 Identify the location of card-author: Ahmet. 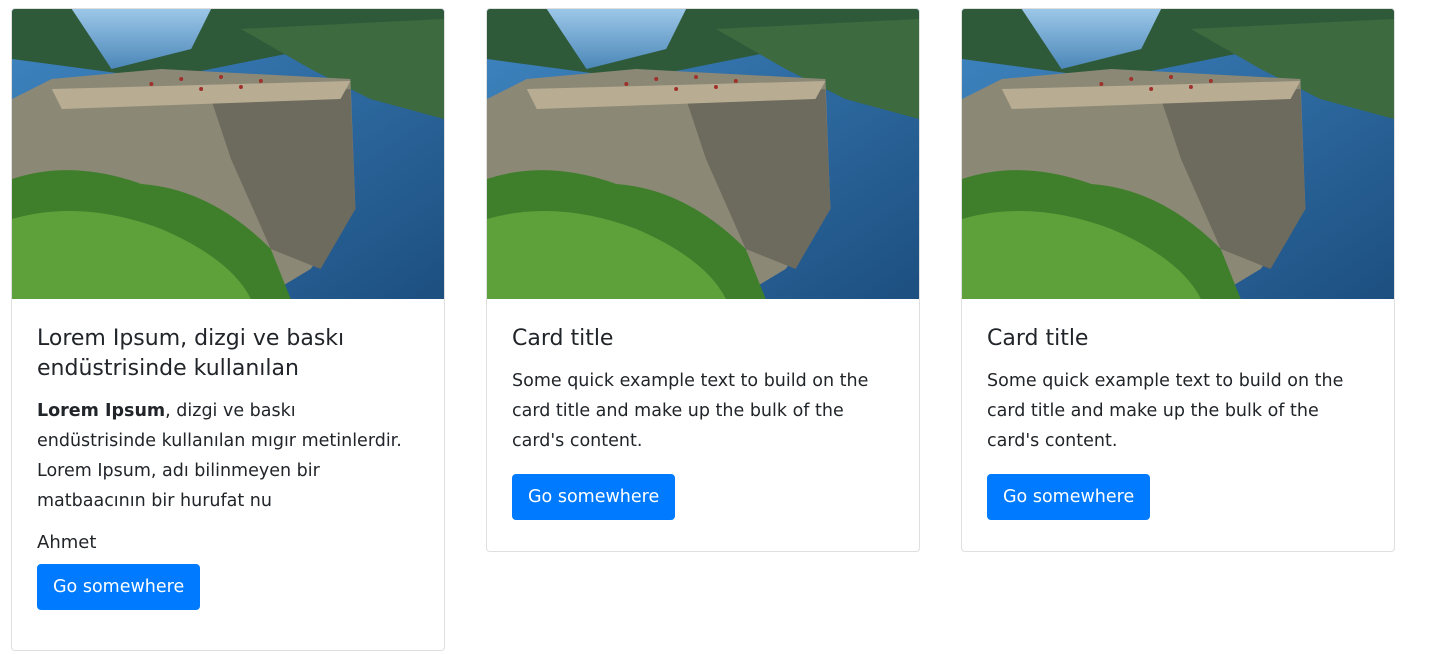
(67, 542).